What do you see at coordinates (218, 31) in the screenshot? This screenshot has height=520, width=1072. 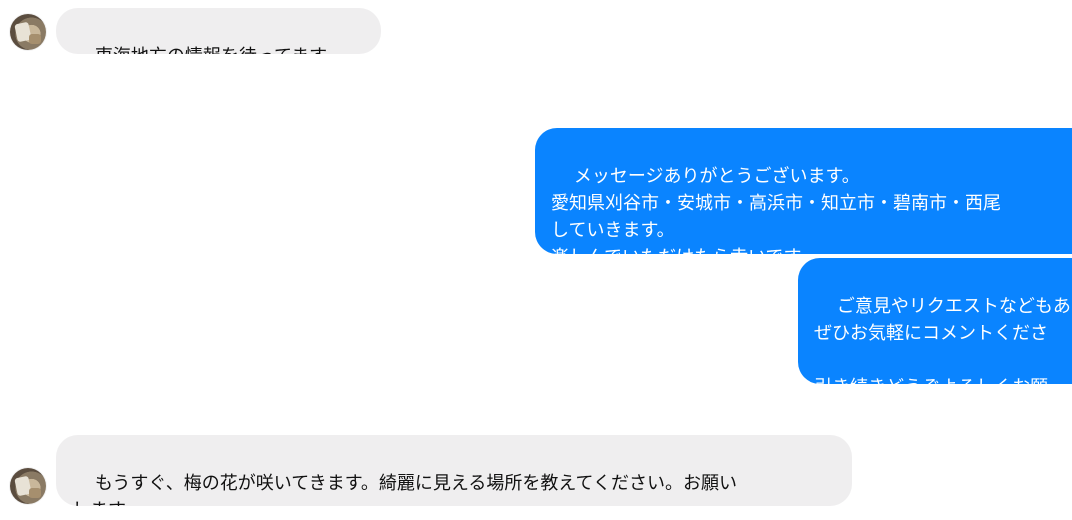 I see `incoming-message-bubble: 東海地方の情報を待ってます。` at bounding box center [218, 31].